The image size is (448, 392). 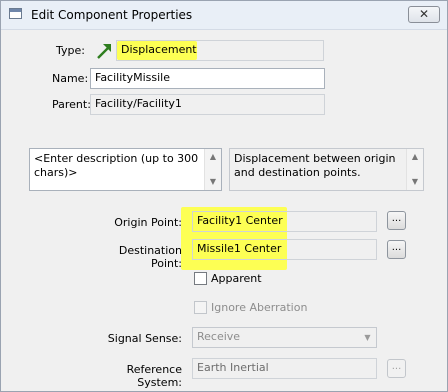 I want to click on signal-sense-value: Receive, so click(x=219, y=336).